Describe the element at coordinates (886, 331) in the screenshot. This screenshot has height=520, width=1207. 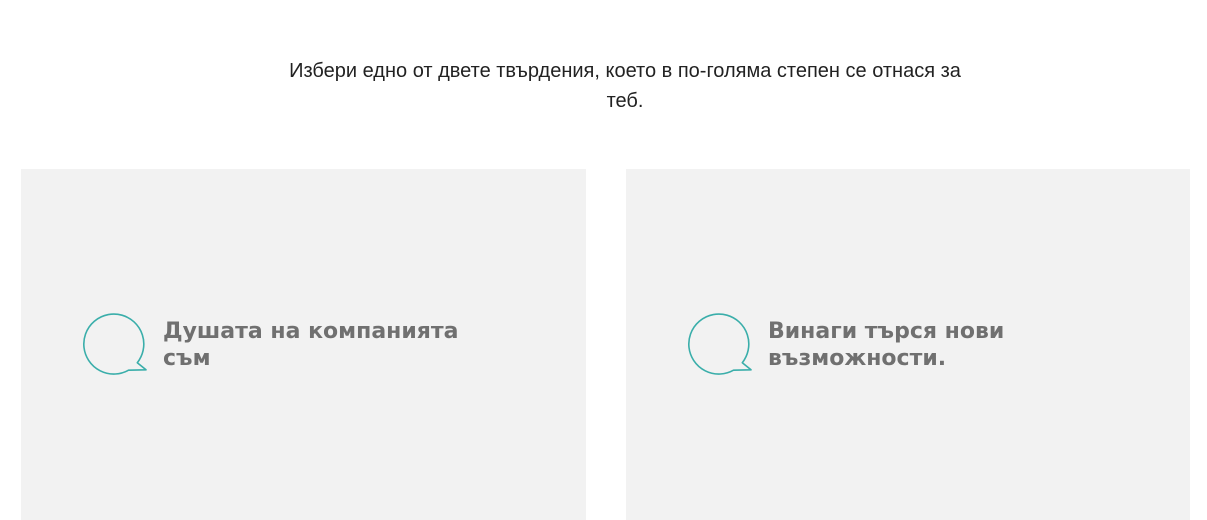
I see `option-card-2-label-line-1: Винаги търся нови` at that location.